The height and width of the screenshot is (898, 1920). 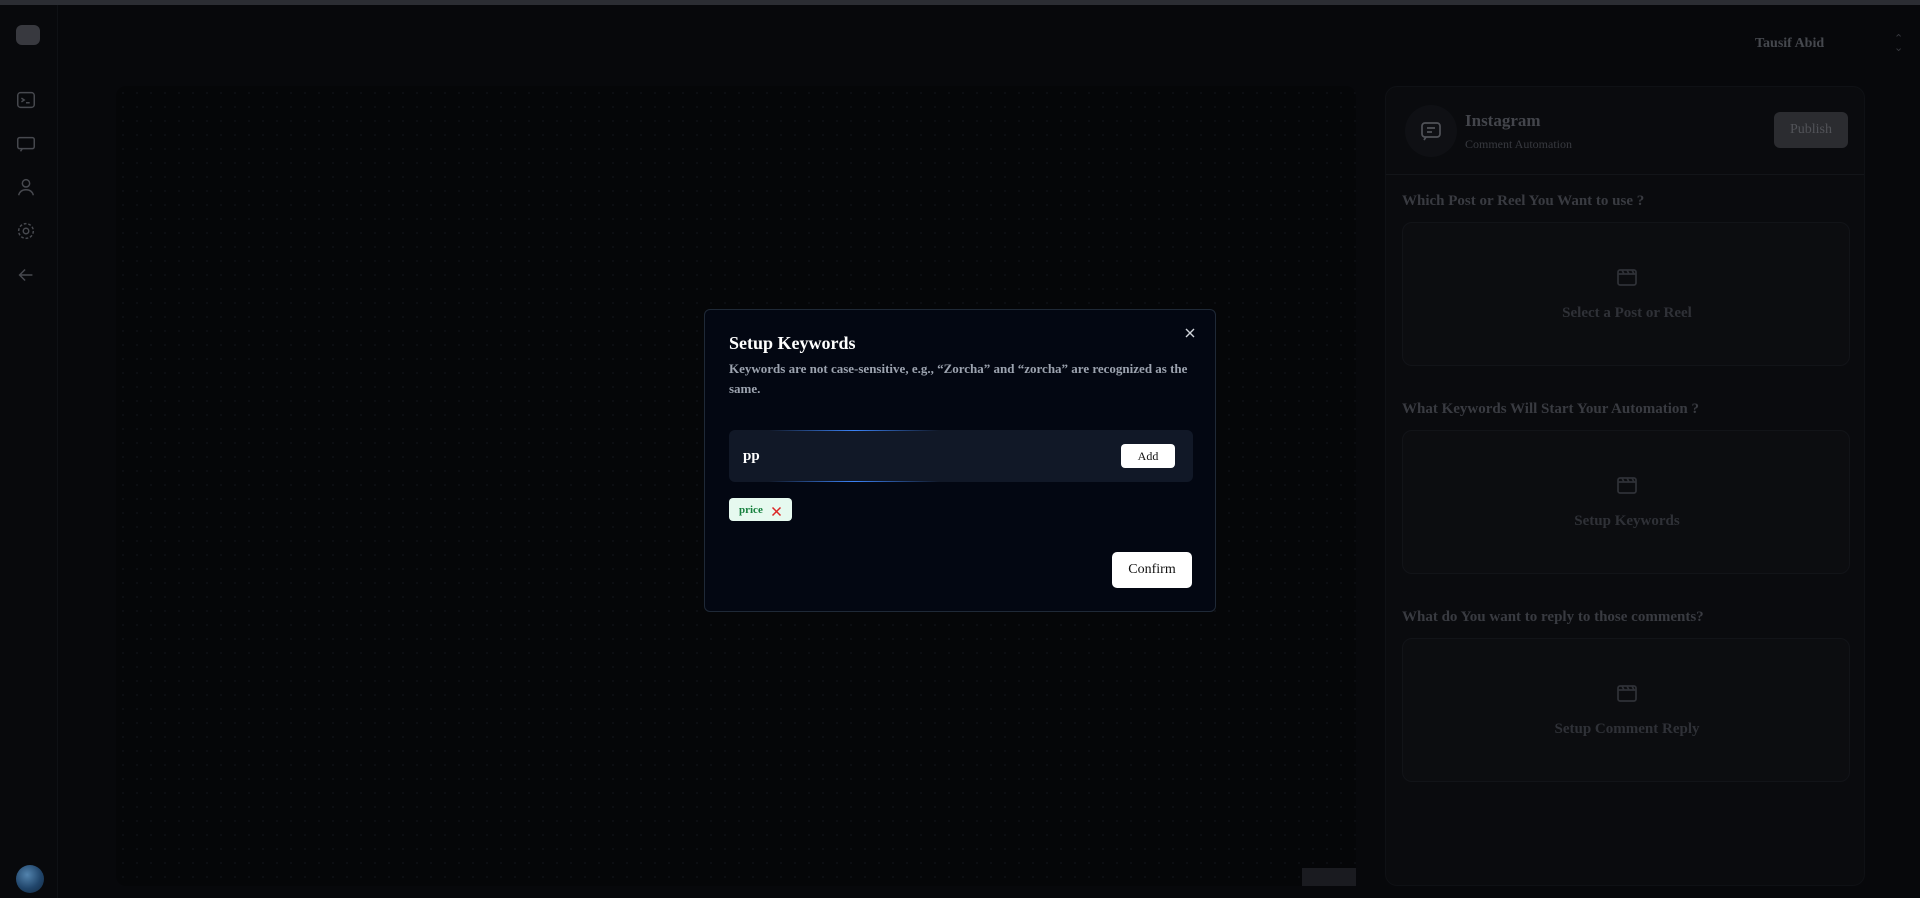 I want to click on keyword-input-container: Add, so click(x=961, y=456).